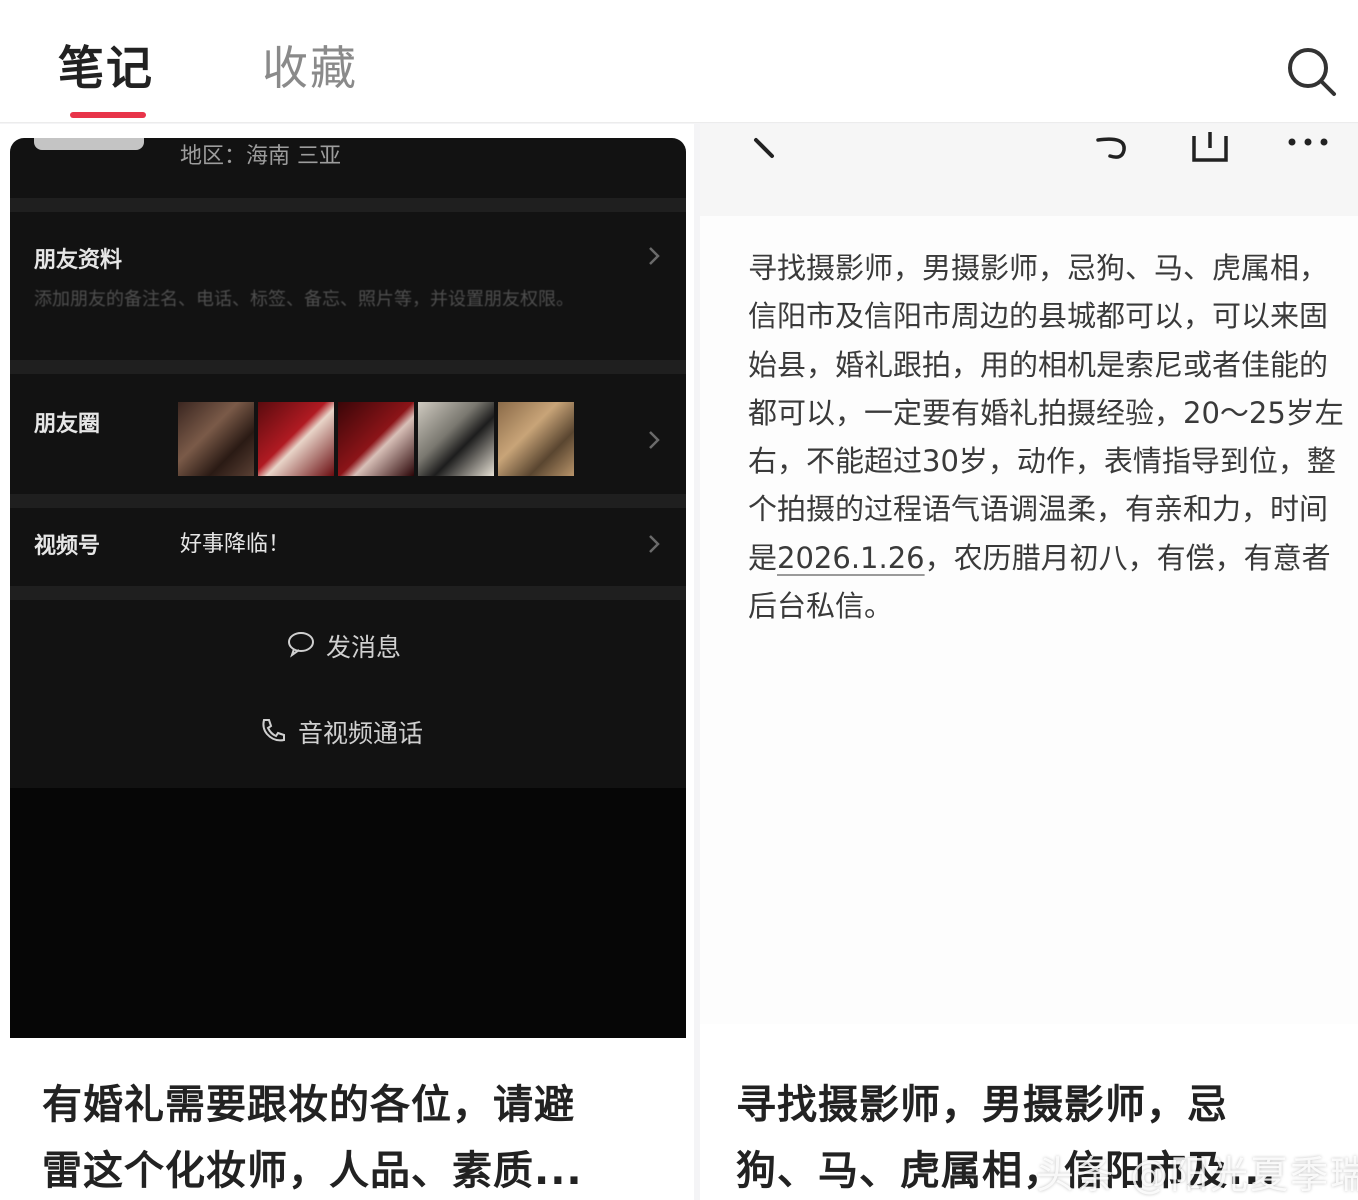 The height and width of the screenshot is (1200, 1358). I want to click on screenshot-toolbar, so click(1029, 170).